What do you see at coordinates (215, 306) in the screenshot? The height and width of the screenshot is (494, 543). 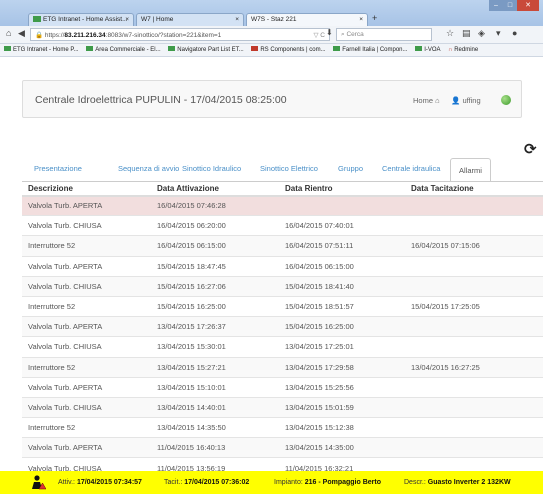 I see `table-cell: 15/04/2015 16:25:00` at bounding box center [215, 306].